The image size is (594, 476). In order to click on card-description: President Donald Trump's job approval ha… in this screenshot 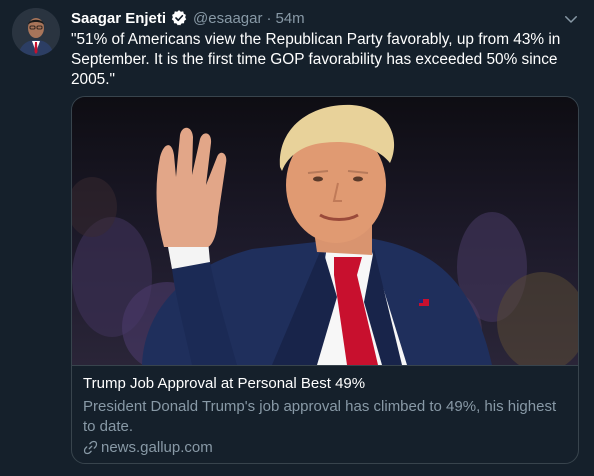, I will do `click(320, 416)`.